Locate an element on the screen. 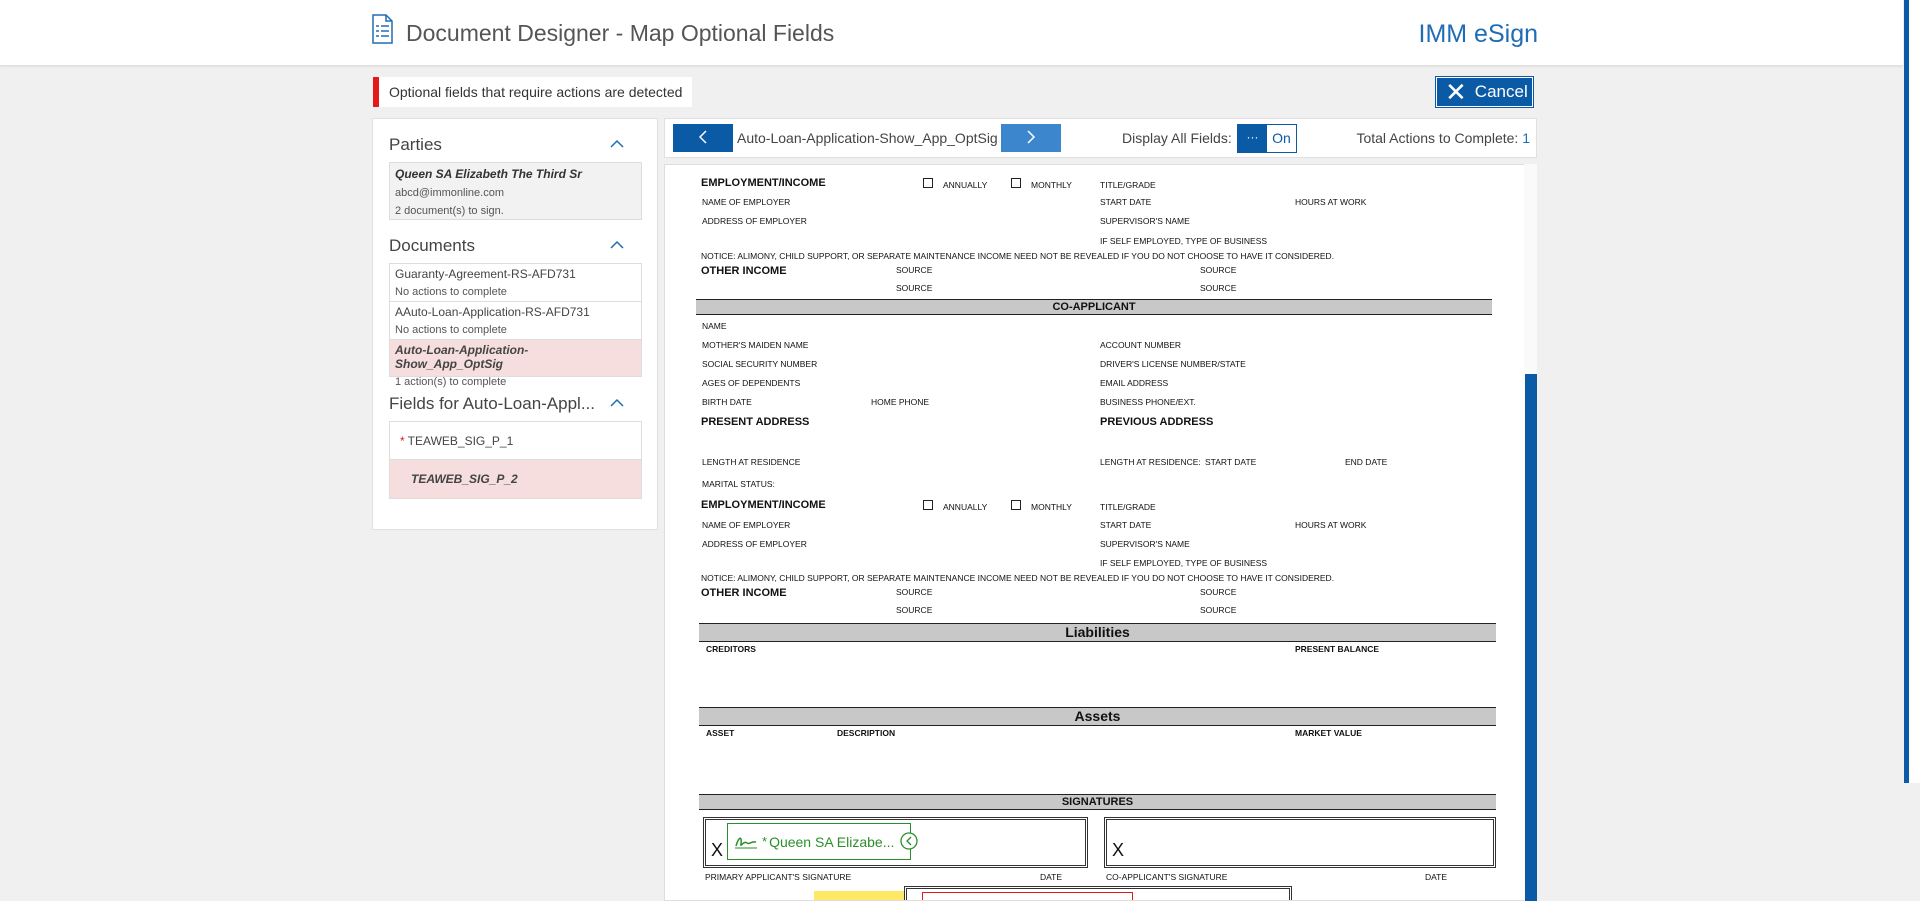 Image resolution: width=1920 pixels, height=901 pixels. collapse-circle-icon is located at coordinates (909, 841).